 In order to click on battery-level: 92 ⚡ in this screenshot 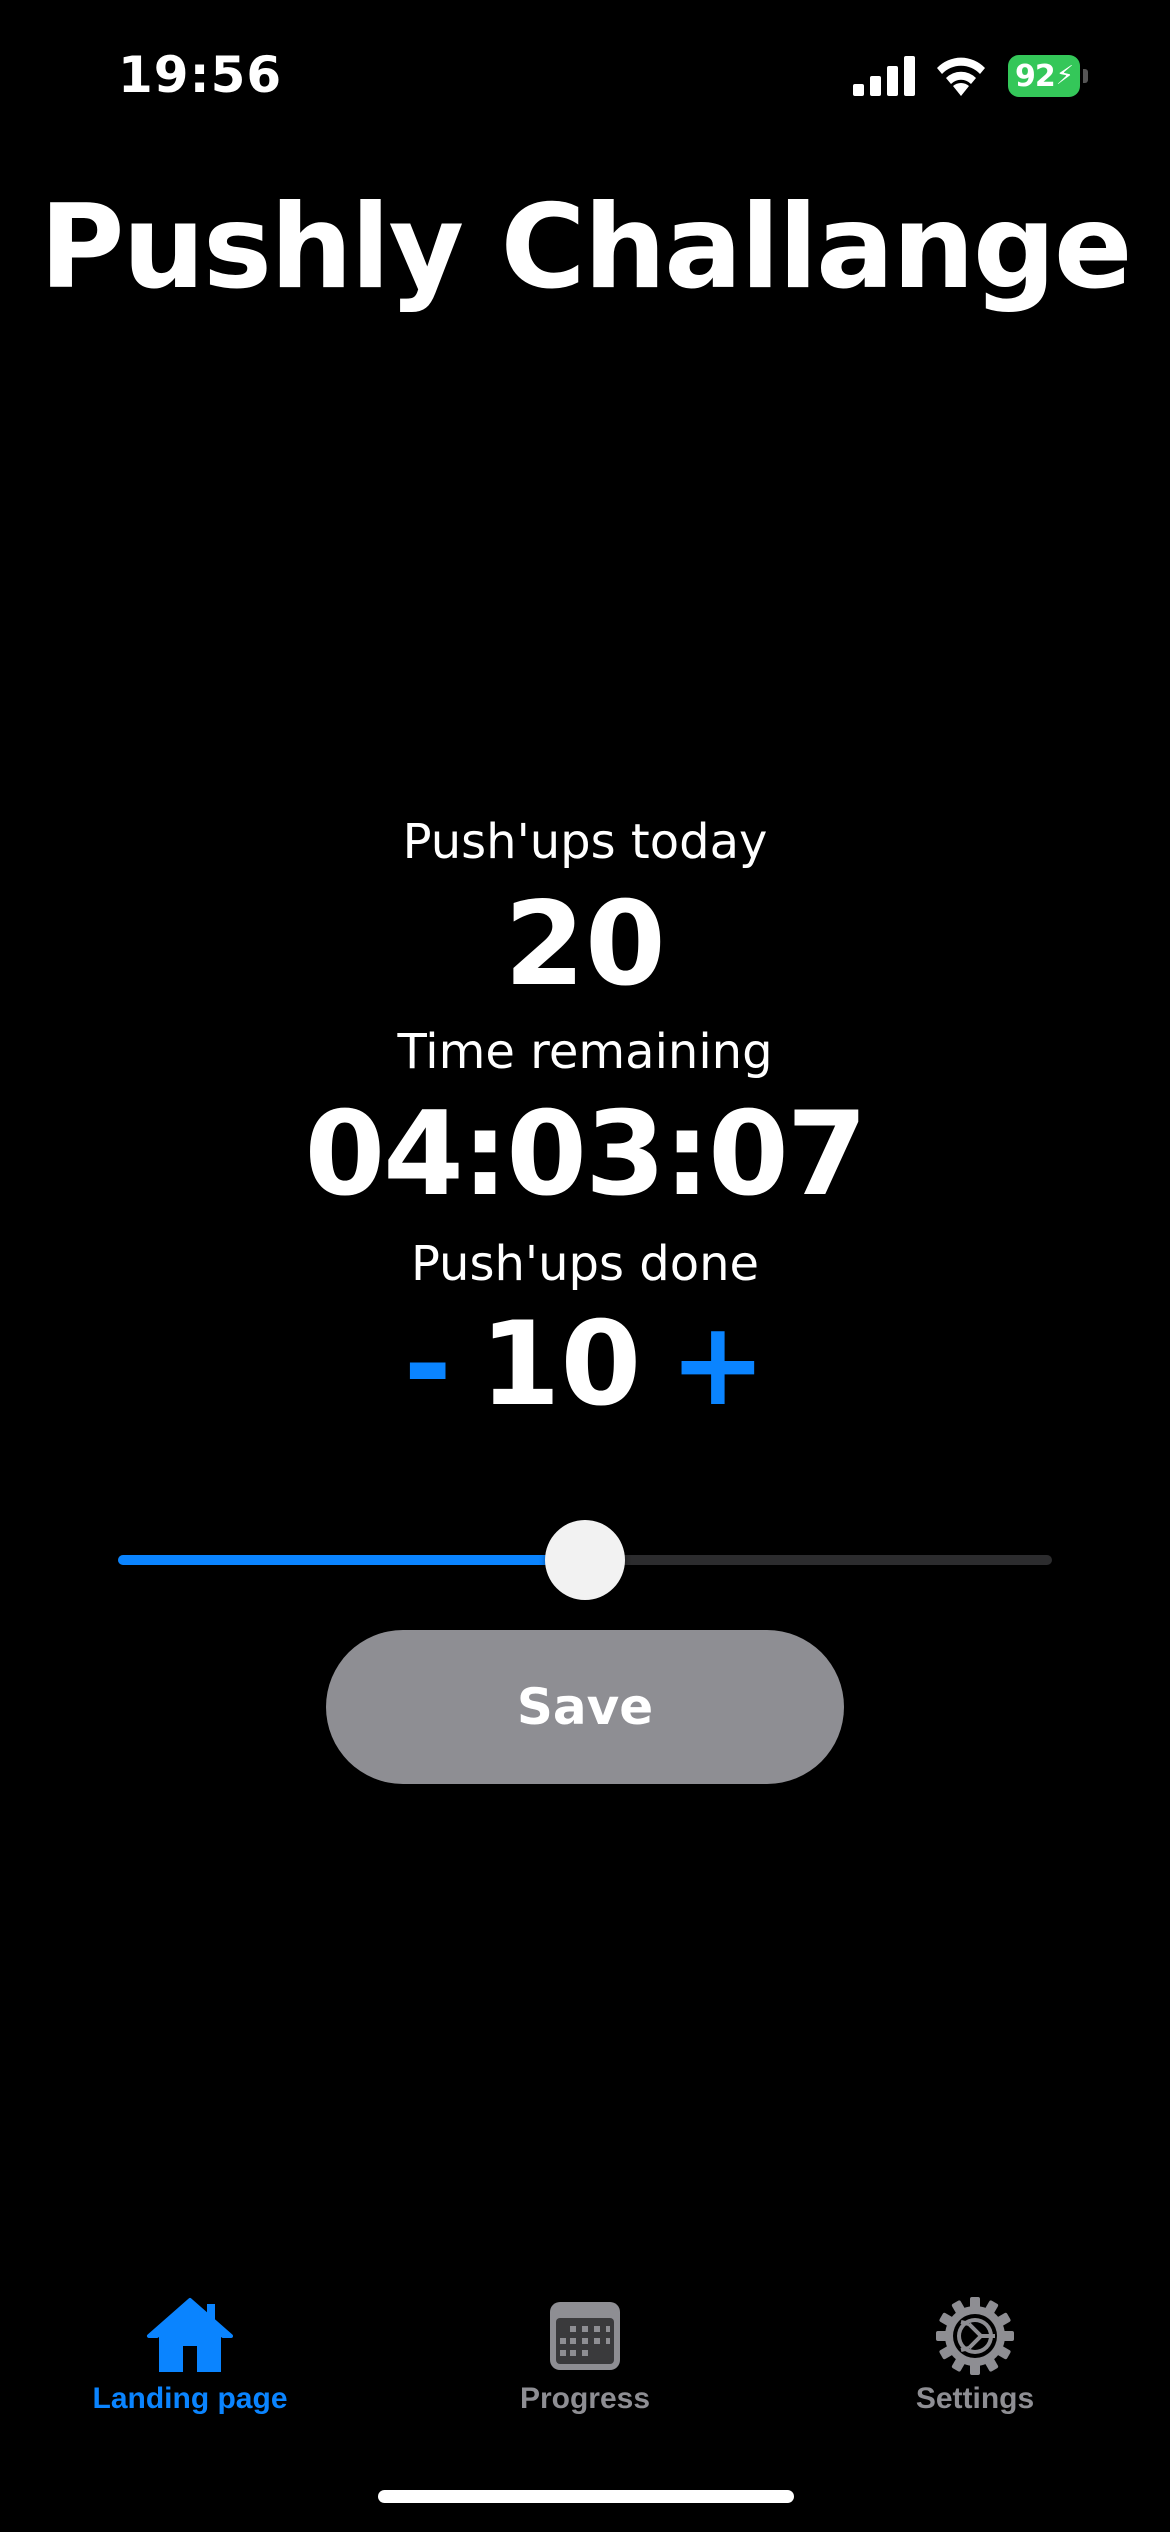, I will do `click(1044, 76)`.